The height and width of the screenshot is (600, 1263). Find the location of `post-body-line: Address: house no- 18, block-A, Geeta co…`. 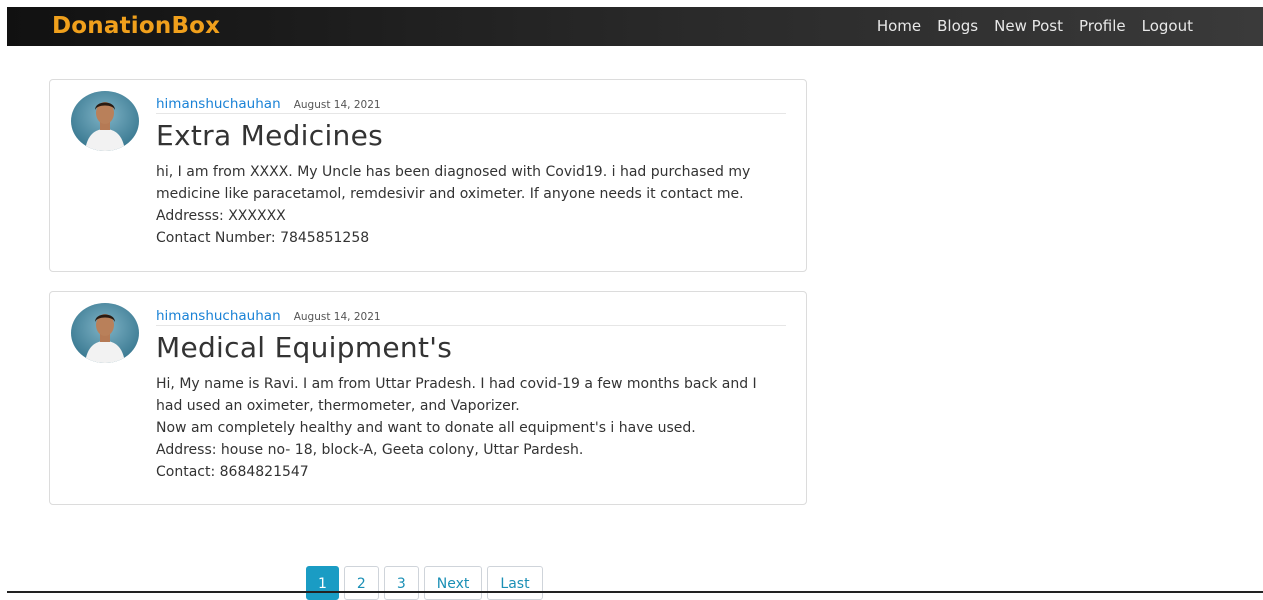

post-body-line: Address: house no- 18, block-A, Geeta co… is located at coordinates (370, 450).